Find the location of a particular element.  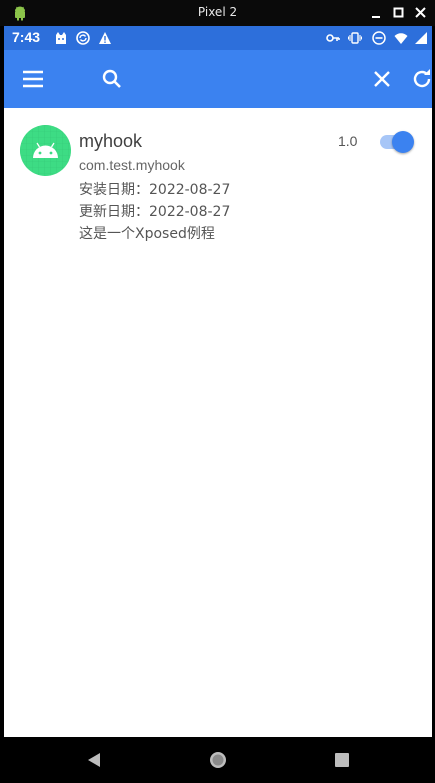

warning-icon is located at coordinates (105, 38).